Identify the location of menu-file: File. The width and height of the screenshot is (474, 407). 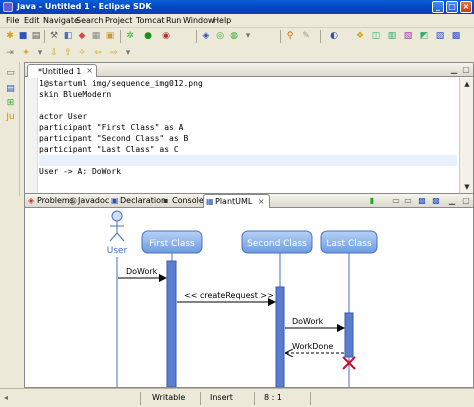
(12, 20).